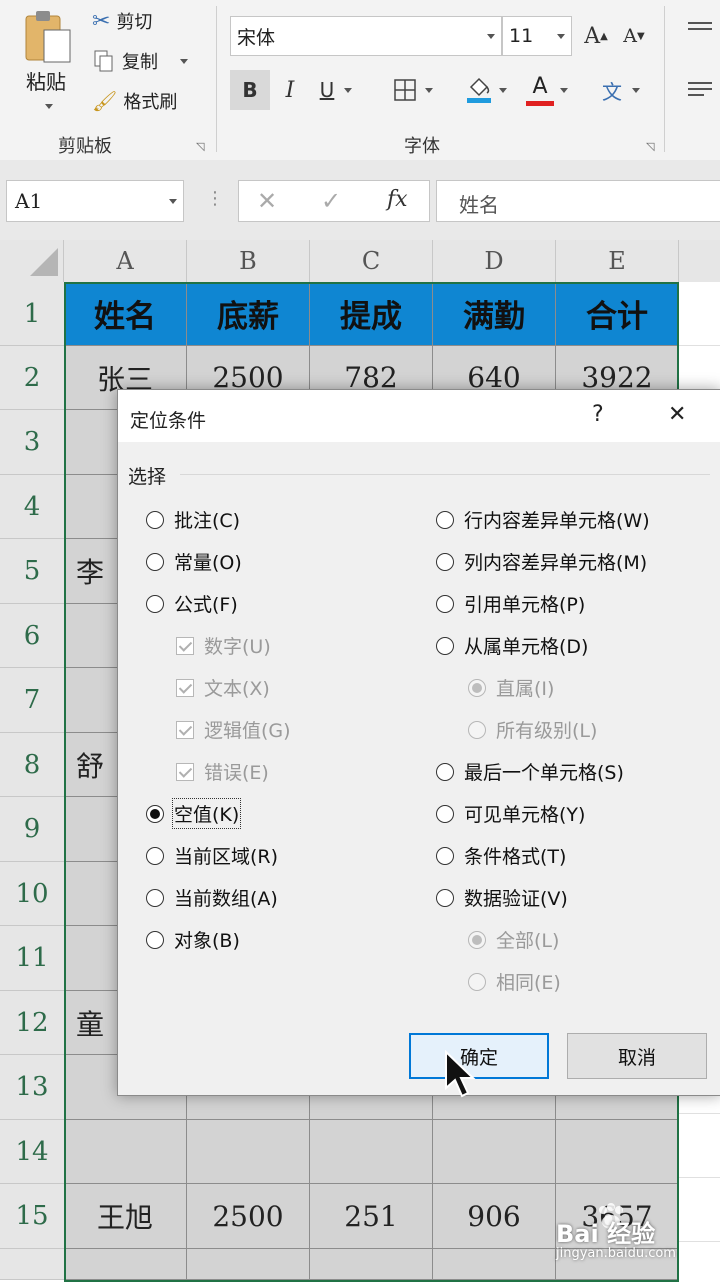  Describe the element at coordinates (32, 261) in the screenshot. I see `select-all-corner` at that location.